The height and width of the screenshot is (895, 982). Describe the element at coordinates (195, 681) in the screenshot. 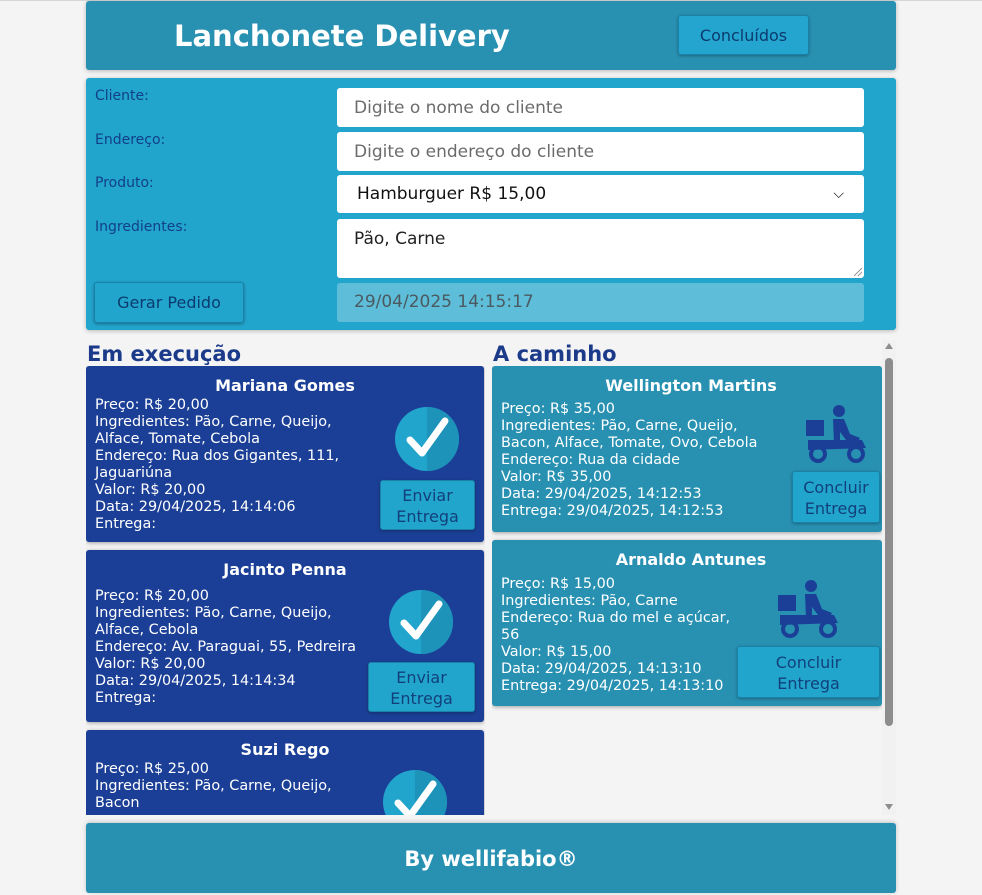

I see `detail-line: Data: 29/04/2025, 14:14:34` at that location.